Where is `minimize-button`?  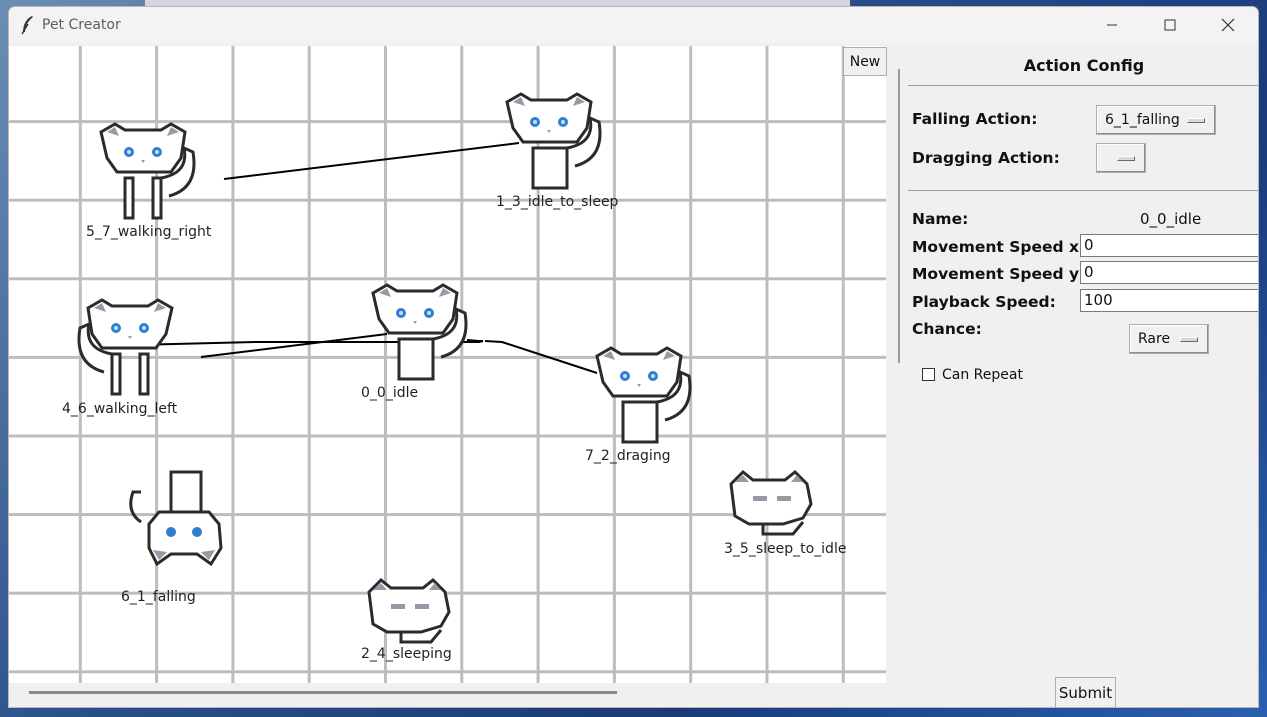
minimize-button is located at coordinates (1112, 25).